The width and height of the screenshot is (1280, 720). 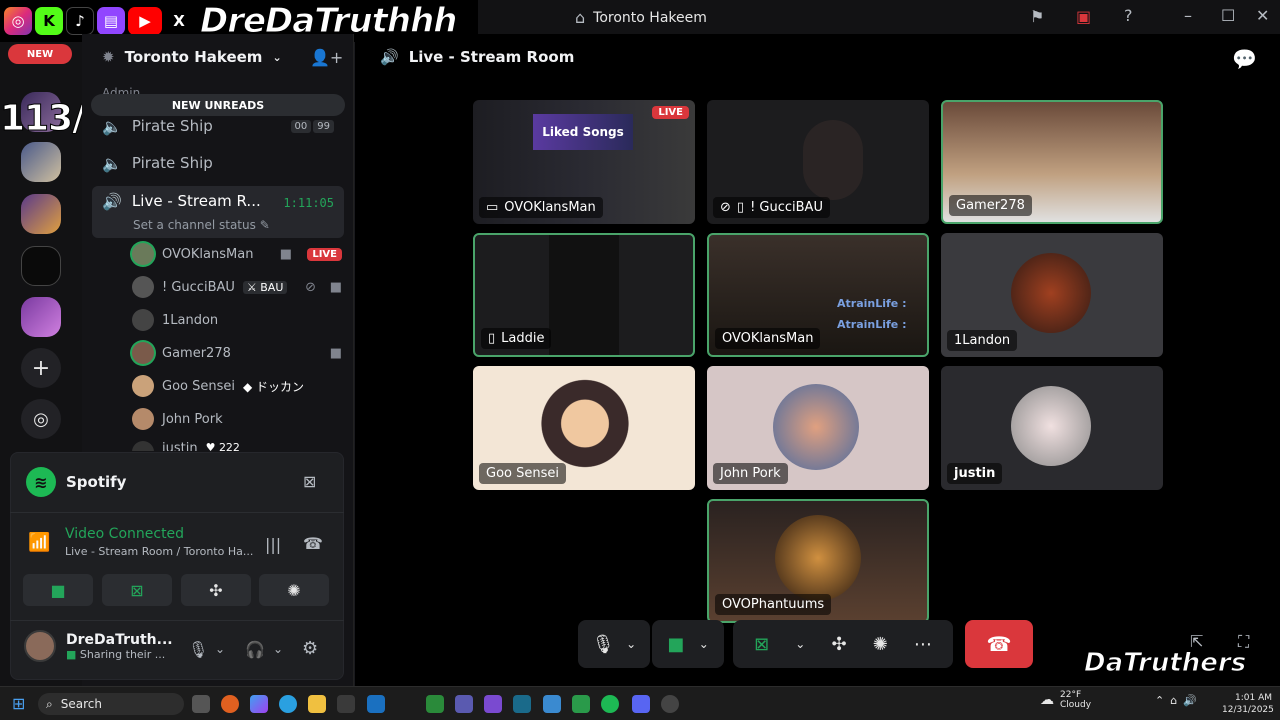 I want to click on obs-icon, so click(x=670, y=704).